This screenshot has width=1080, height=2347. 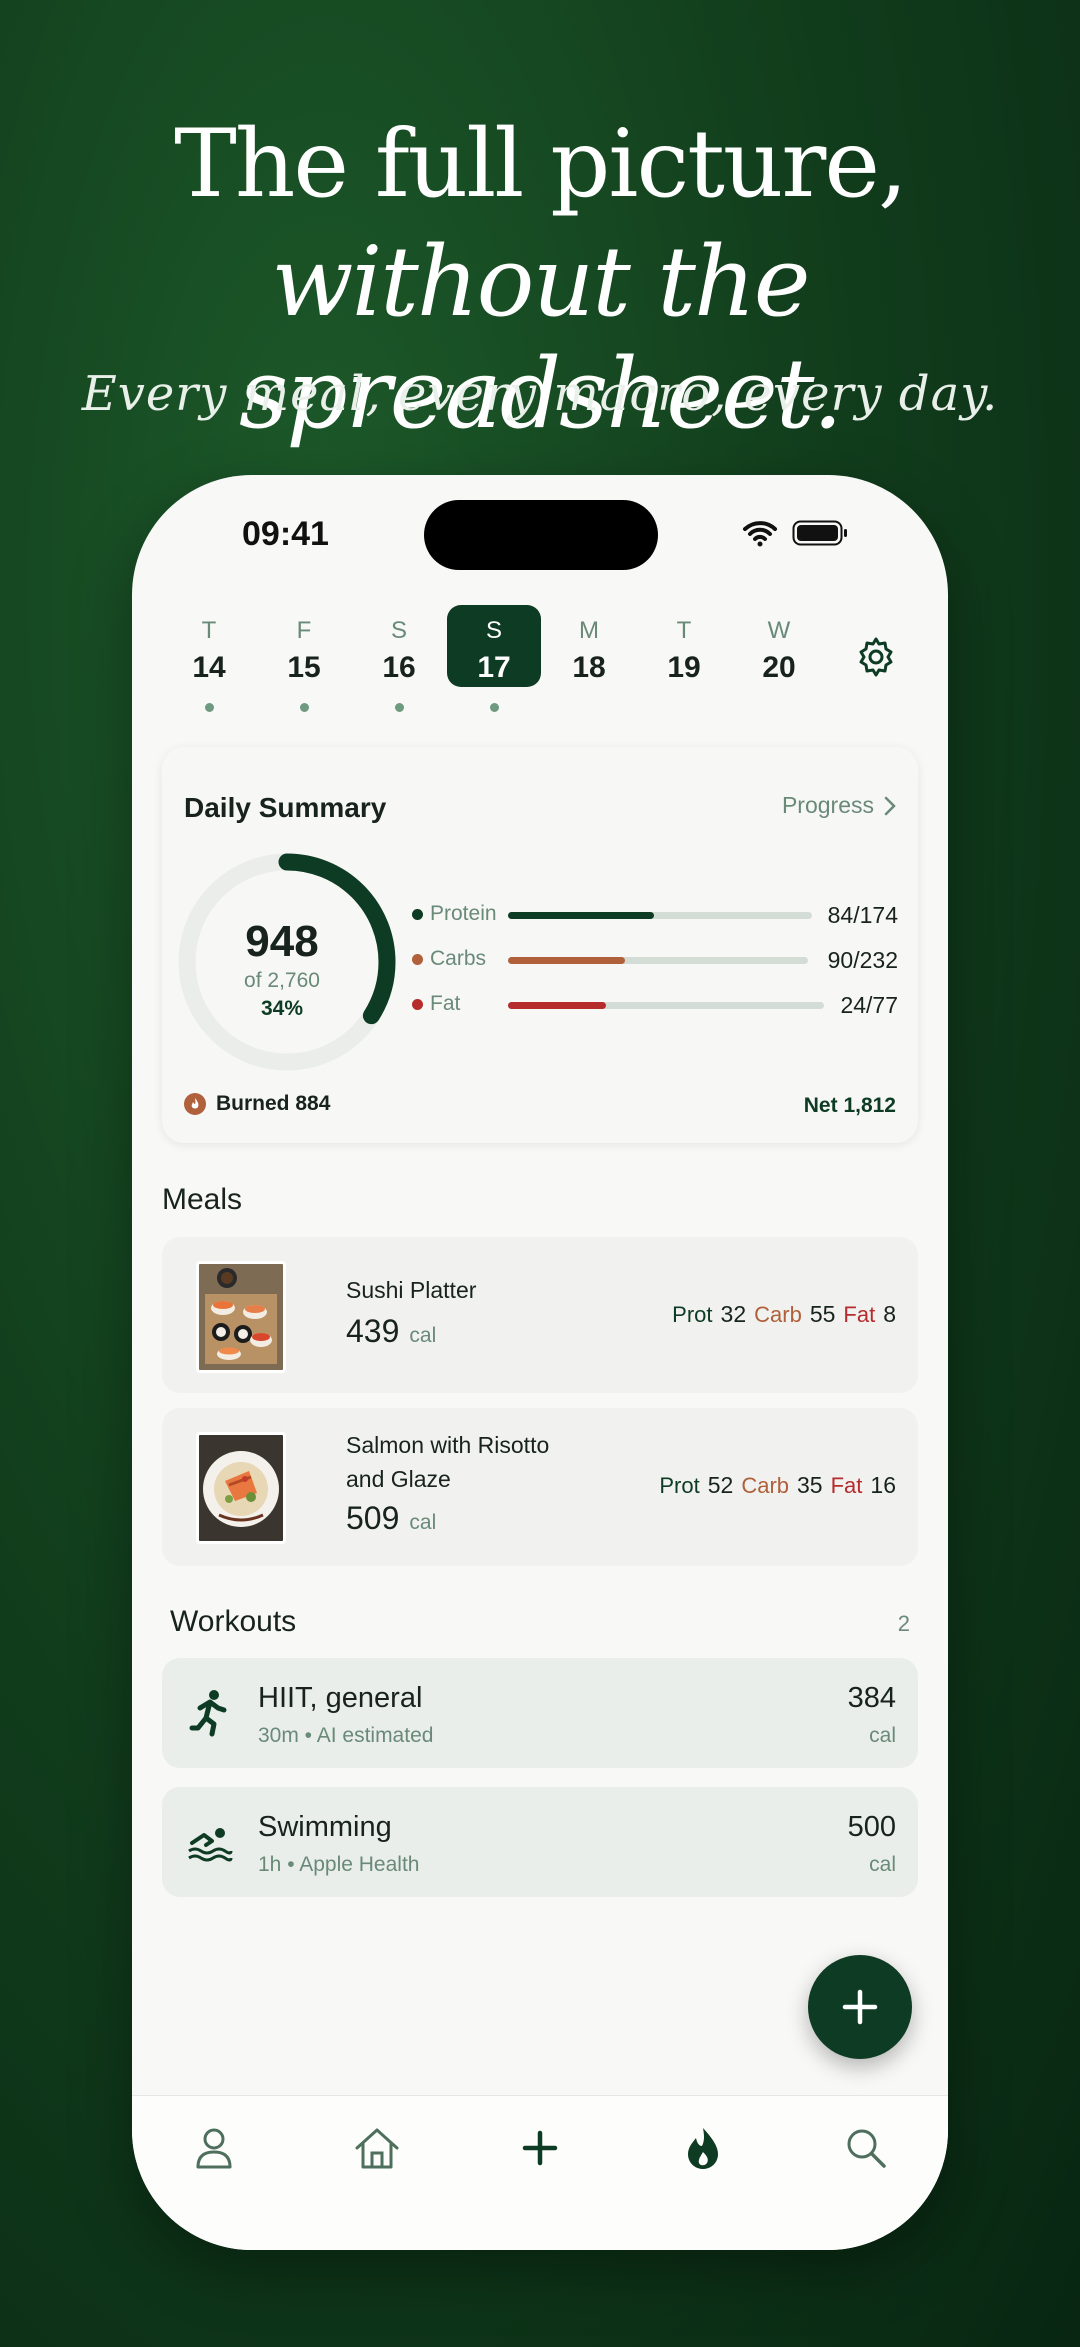 What do you see at coordinates (540, 1713) in the screenshot?
I see `workout-card-hiit: HIIT, general 30m • AI estimated 384 cal` at bounding box center [540, 1713].